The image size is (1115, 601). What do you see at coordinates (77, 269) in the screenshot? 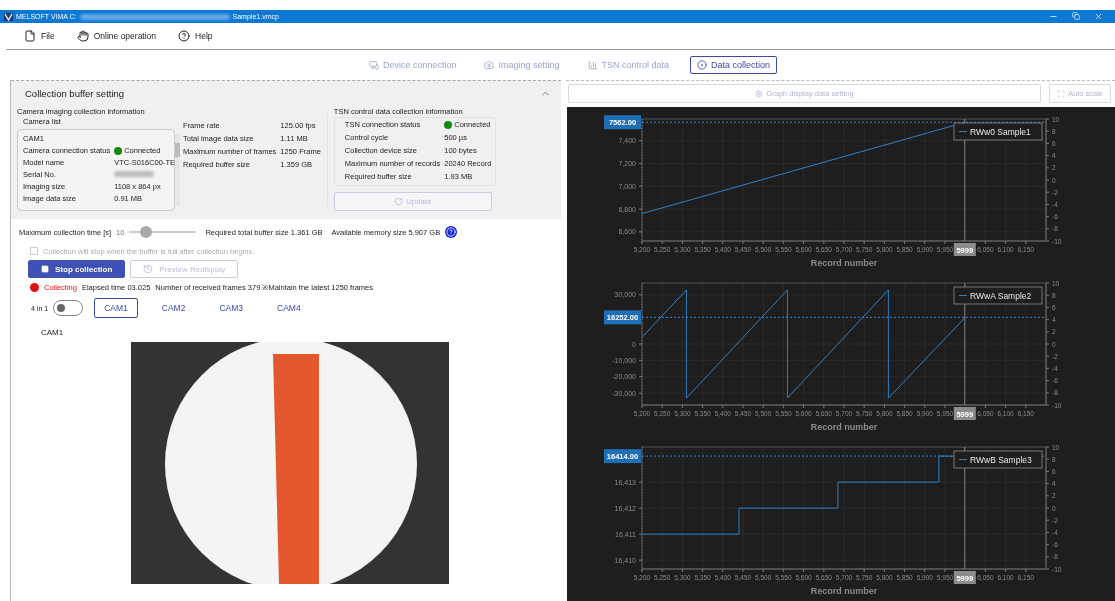
I see `action-button: Stop collection` at bounding box center [77, 269].